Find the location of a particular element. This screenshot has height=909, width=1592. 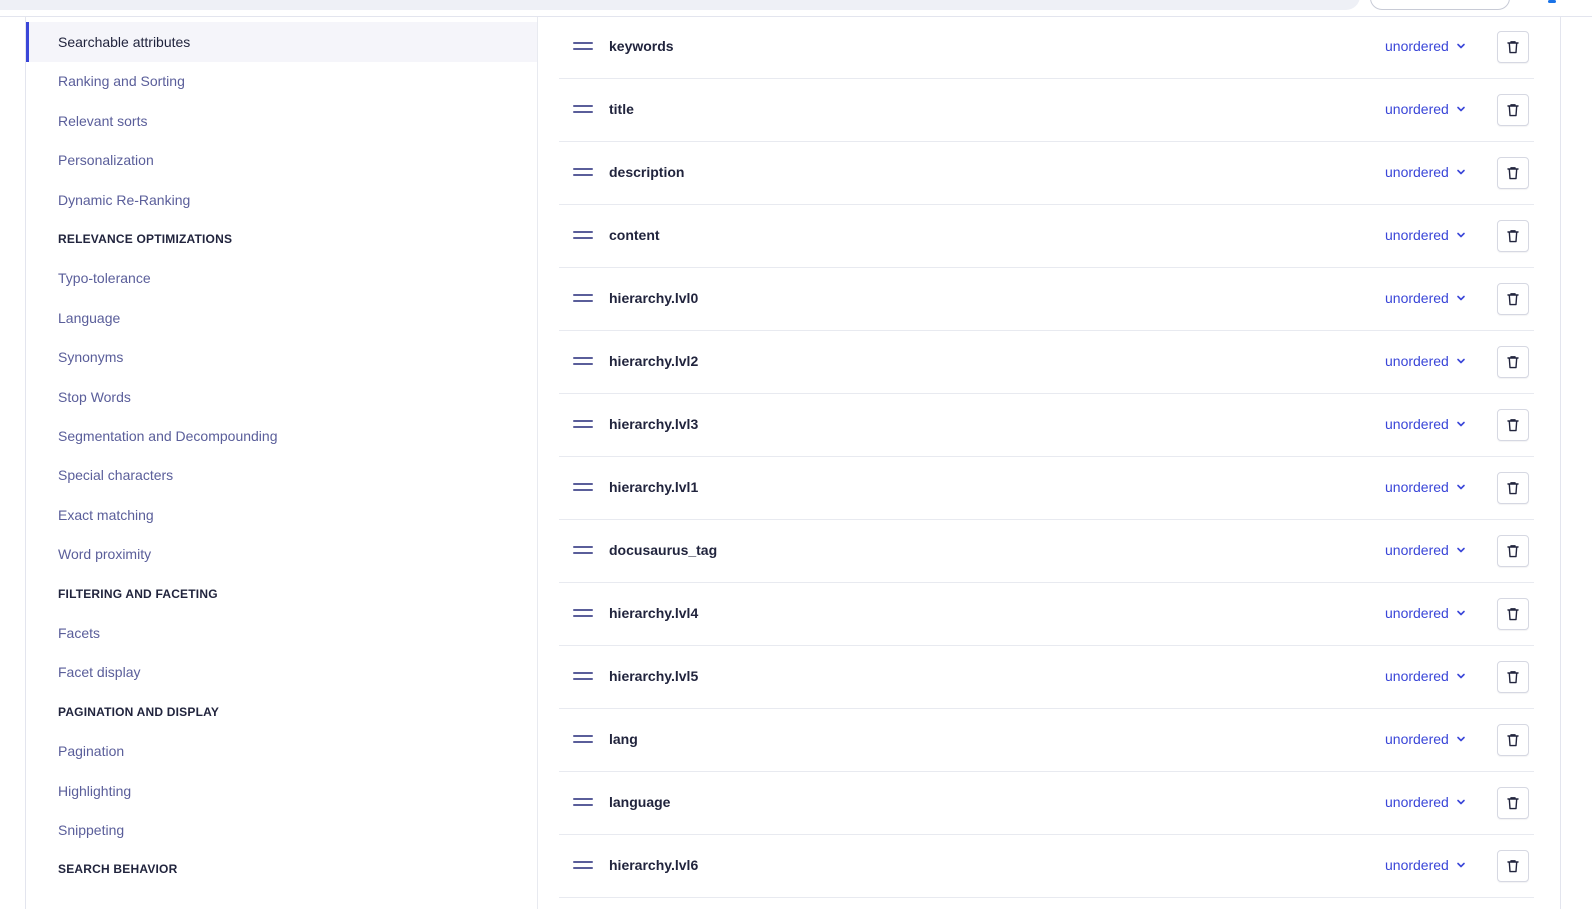

sidebar-item-ranking-and-sorting: Ranking and Sorting is located at coordinates (281, 81).